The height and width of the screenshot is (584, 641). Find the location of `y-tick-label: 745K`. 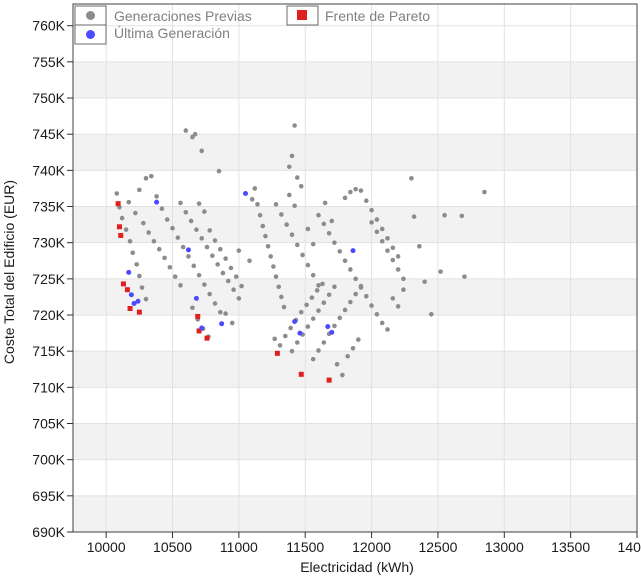

y-tick-label: 745K is located at coordinates (48, 134).